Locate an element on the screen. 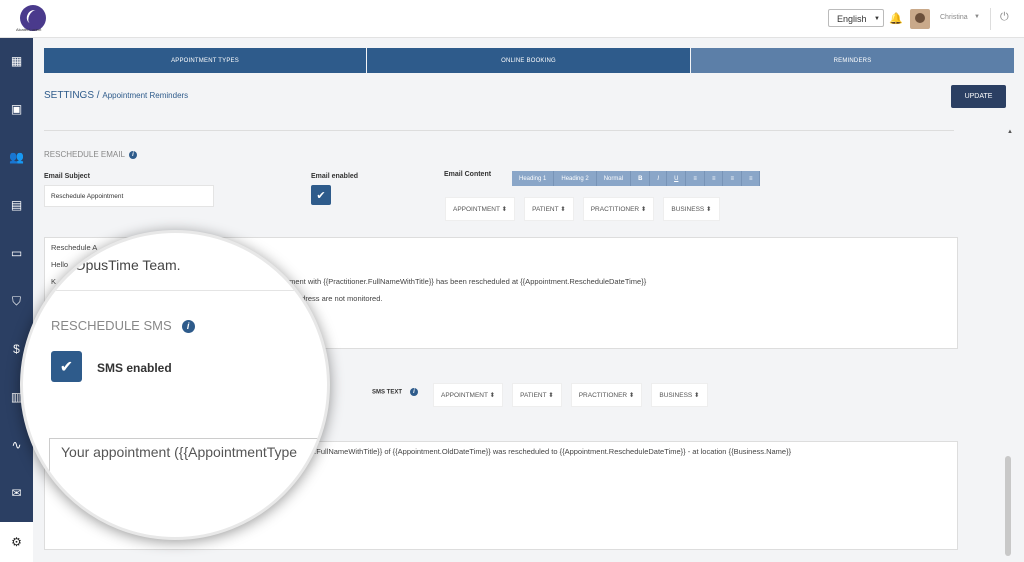 Image resolution: width=1024 pixels, height=562 pixels. email-enabled-checkbox: ✔ is located at coordinates (321, 195).